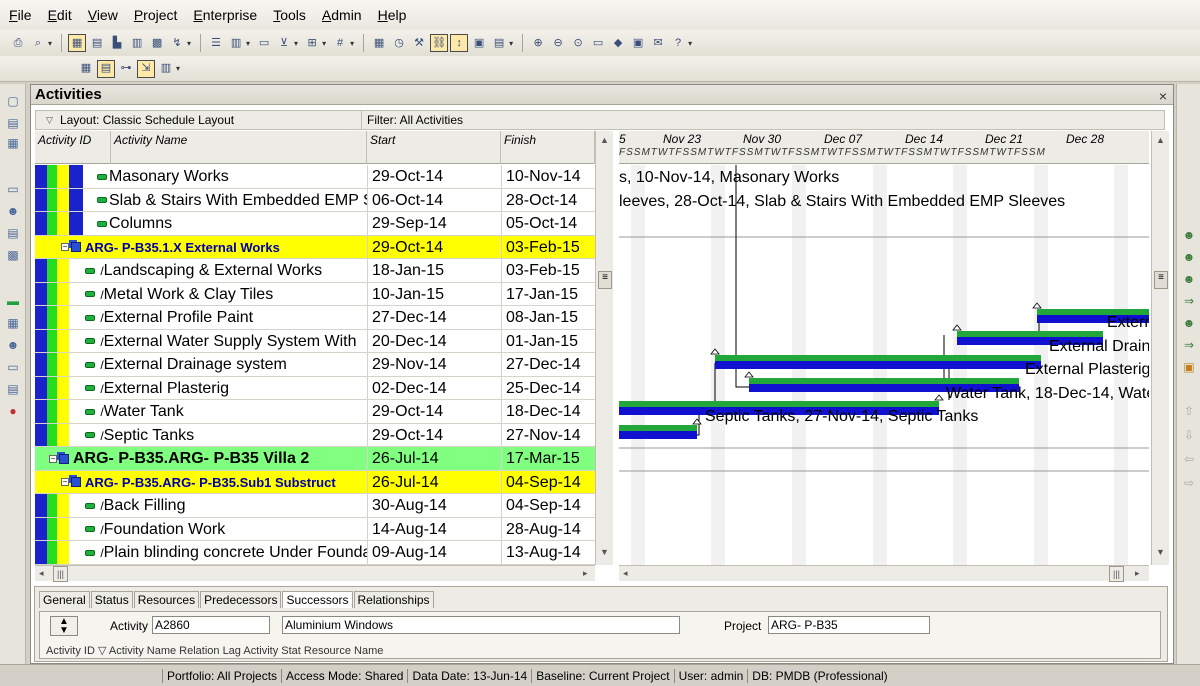 The image size is (1200, 686). I want to click on assign-step-icon: ☻, so click(1189, 323).